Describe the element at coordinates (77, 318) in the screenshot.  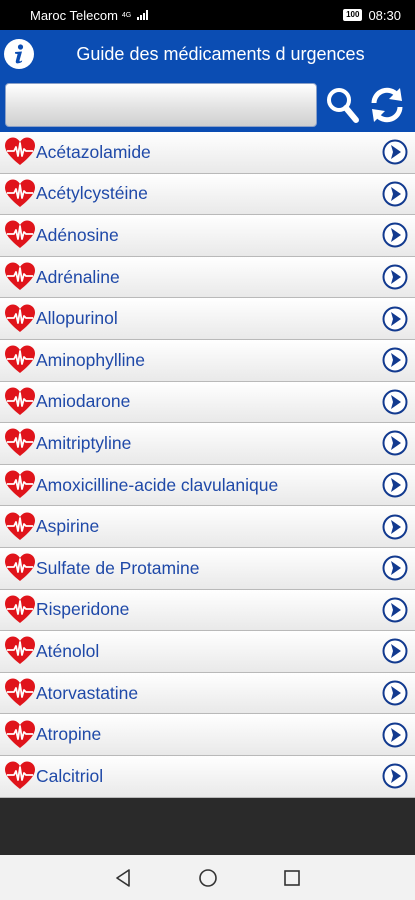
I see `drug-name: Allopurinol` at that location.